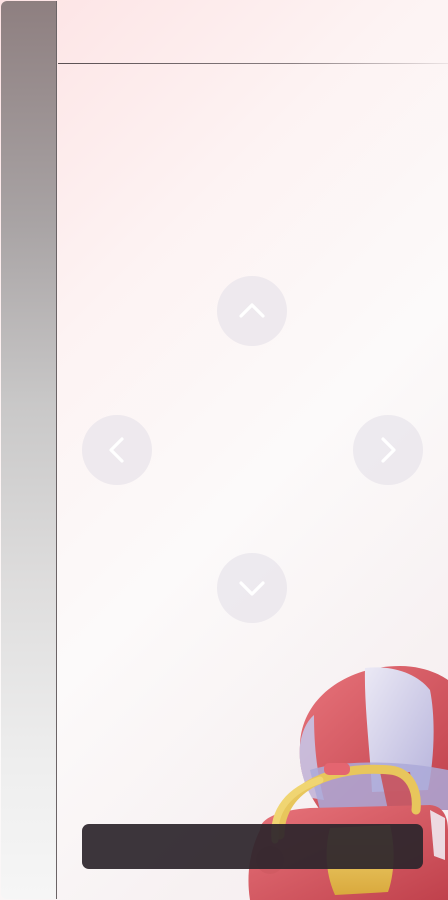 The width and height of the screenshot is (448, 900). Describe the element at coordinates (252, 846) in the screenshot. I see `bottom-bar` at that location.